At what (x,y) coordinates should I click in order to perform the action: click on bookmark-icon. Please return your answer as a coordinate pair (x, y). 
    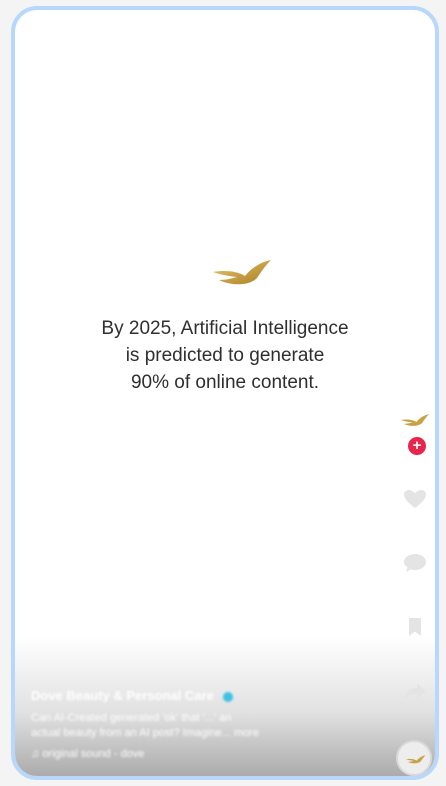
    Looking at the image, I should click on (415, 627).